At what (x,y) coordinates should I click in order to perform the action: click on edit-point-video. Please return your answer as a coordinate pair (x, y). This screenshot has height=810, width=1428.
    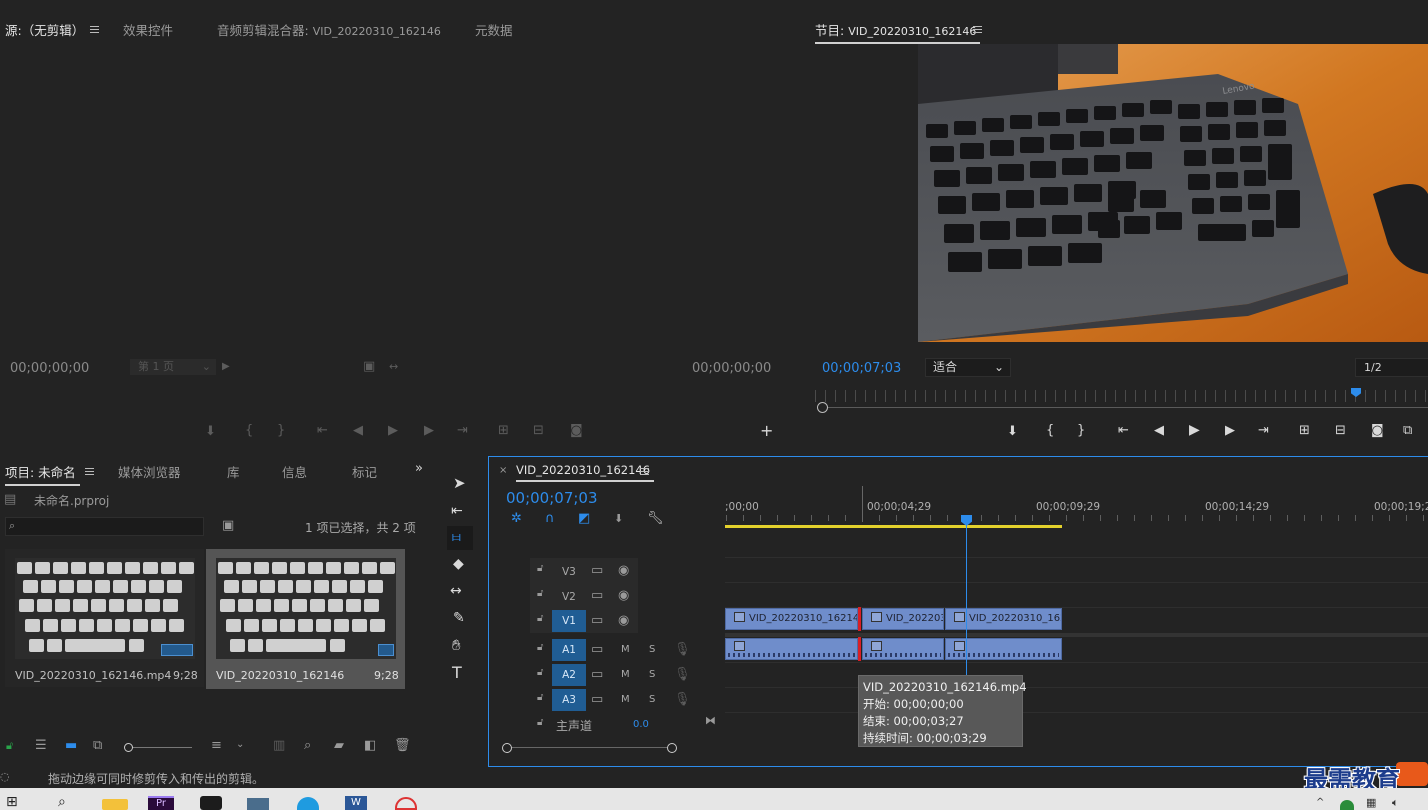
    Looking at the image, I should click on (859, 619).